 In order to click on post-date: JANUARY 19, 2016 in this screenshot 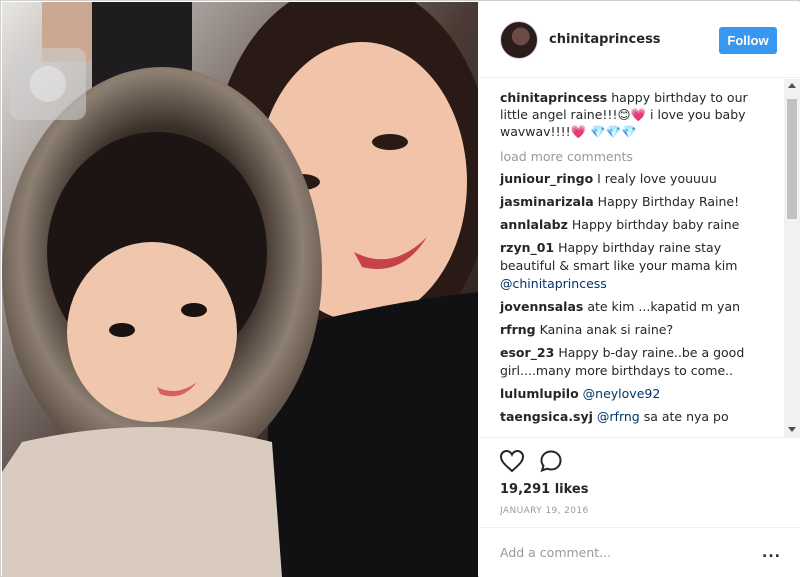, I will do `click(544, 511)`.